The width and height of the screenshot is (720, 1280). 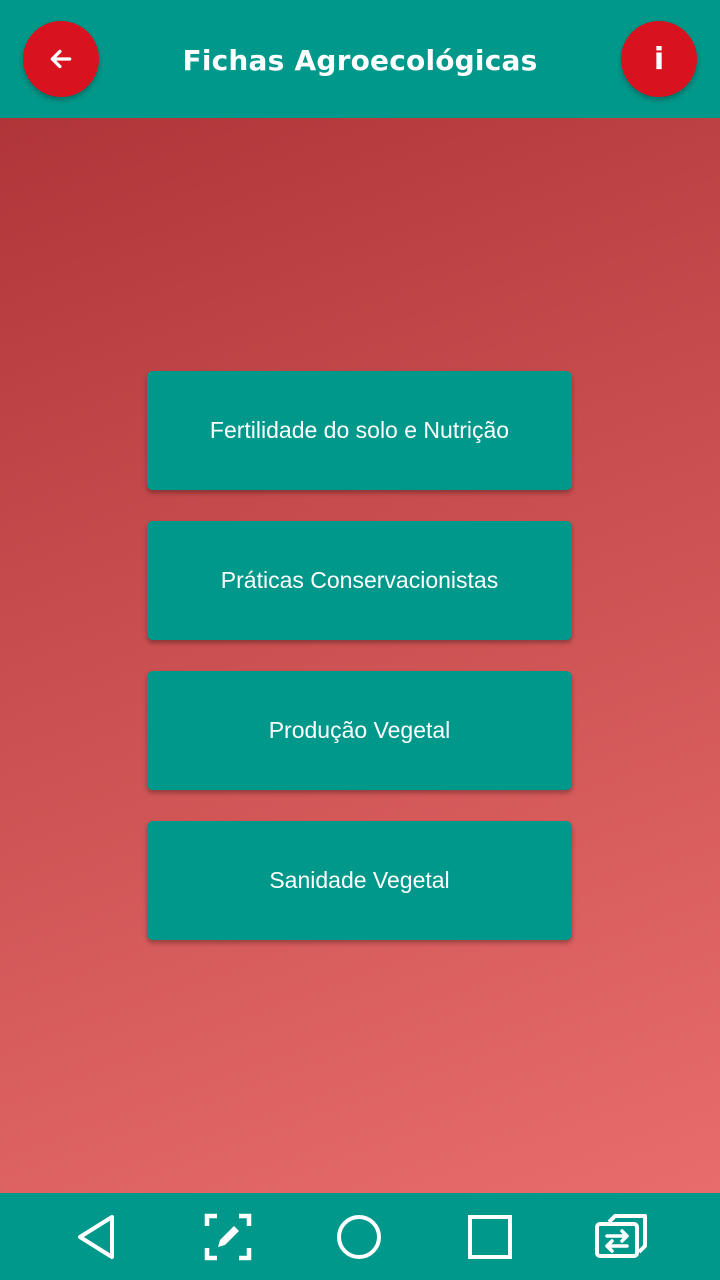 I want to click on back-triangle-icon, so click(x=96, y=1236).